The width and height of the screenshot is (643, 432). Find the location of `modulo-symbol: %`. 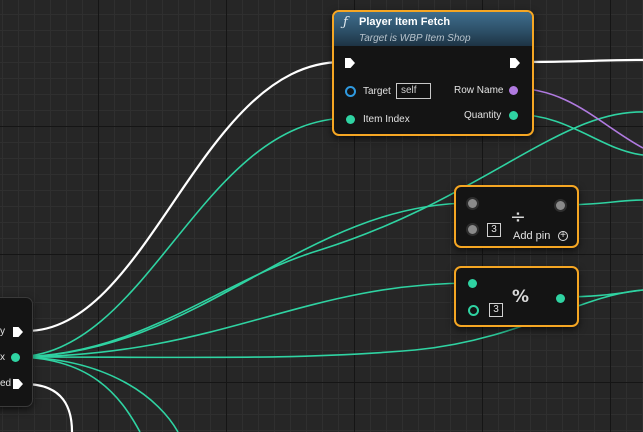

modulo-symbol: % is located at coordinates (521, 297).